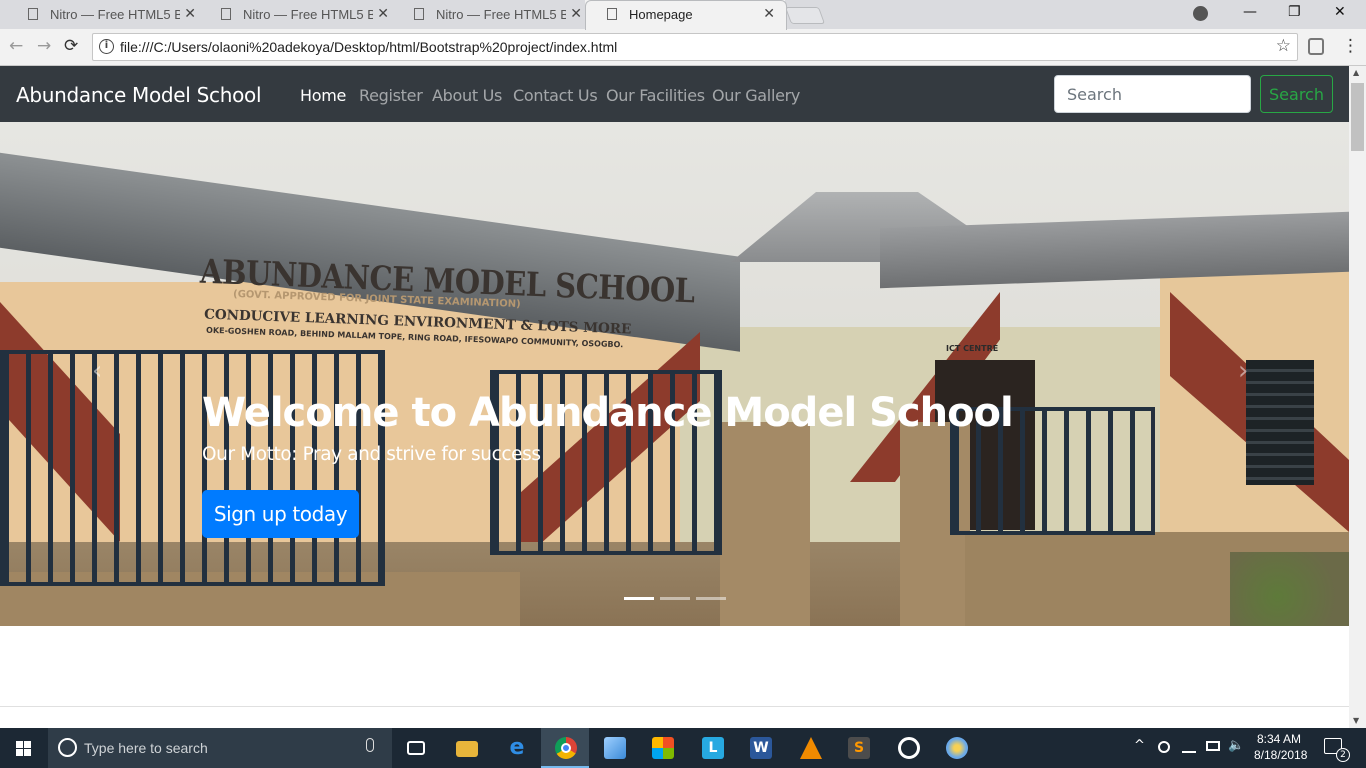 The image size is (1366, 768). Describe the element at coordinates (146, 748) in the screenshot. I see `taskbar-search-placeholder: Type here to search` at that location.